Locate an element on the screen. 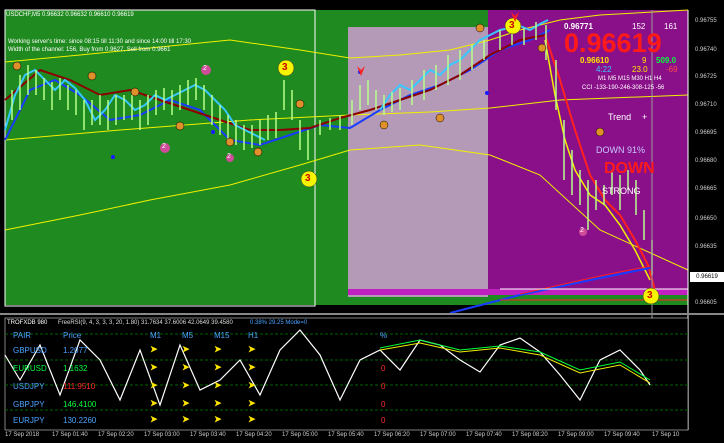  col-m1-header: M1 is located at coordinates (156, 335).